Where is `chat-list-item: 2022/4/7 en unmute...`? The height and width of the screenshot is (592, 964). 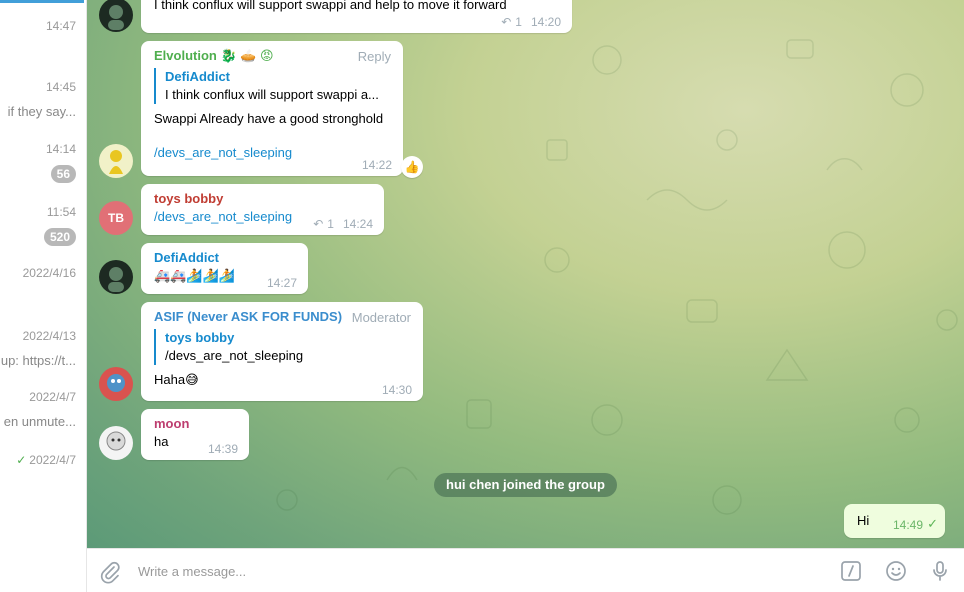
chat-list-item: 2022/4/7 en unmute... is located at coordinates (43, 394).